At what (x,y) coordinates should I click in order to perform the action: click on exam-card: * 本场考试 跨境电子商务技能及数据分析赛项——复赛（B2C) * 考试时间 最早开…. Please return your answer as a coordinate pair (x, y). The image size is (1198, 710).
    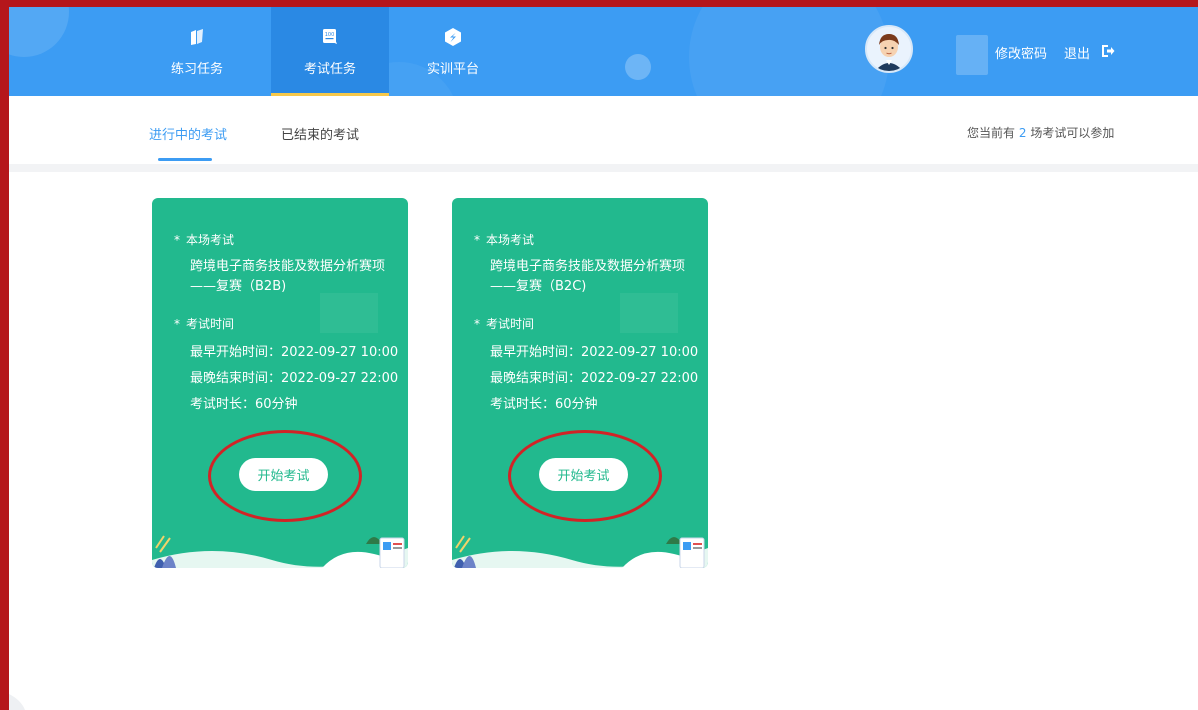
    Looking at the image, I should click on (580, 383).